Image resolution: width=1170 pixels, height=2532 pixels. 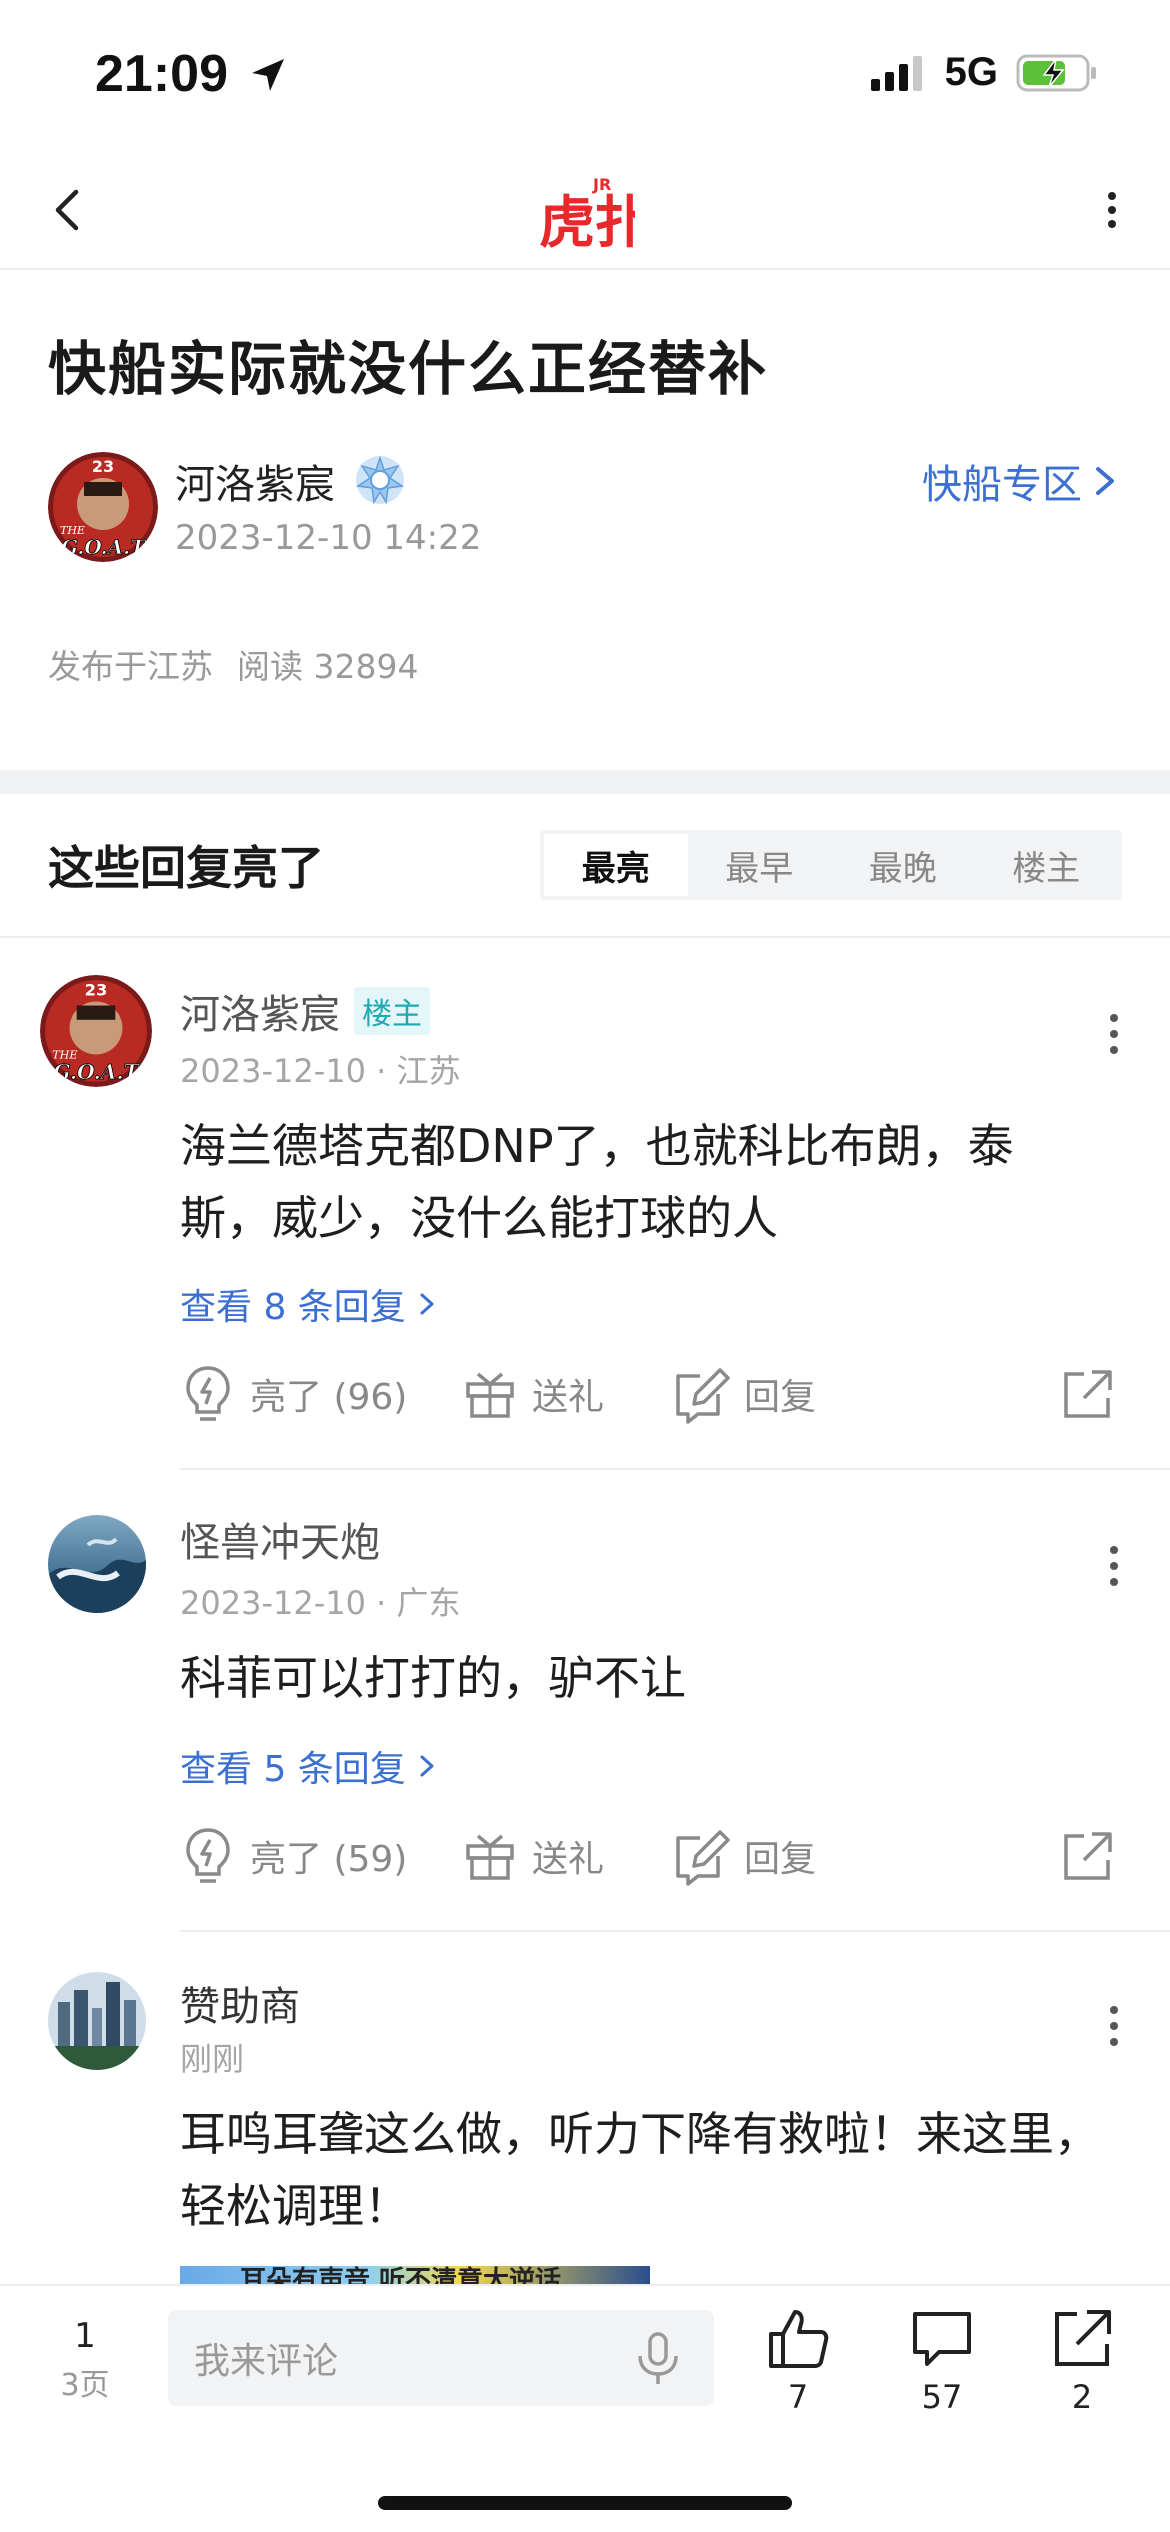 I want to click on comment-actions: 亮了 (59) 送礼 回复, so click(x=655, y=1856).